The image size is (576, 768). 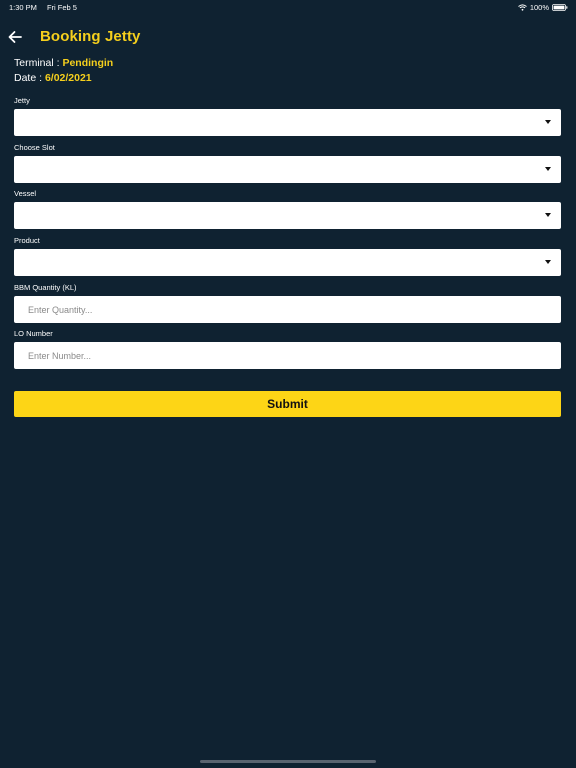 I want to click on home-indicator, so click(x=288, y=761).